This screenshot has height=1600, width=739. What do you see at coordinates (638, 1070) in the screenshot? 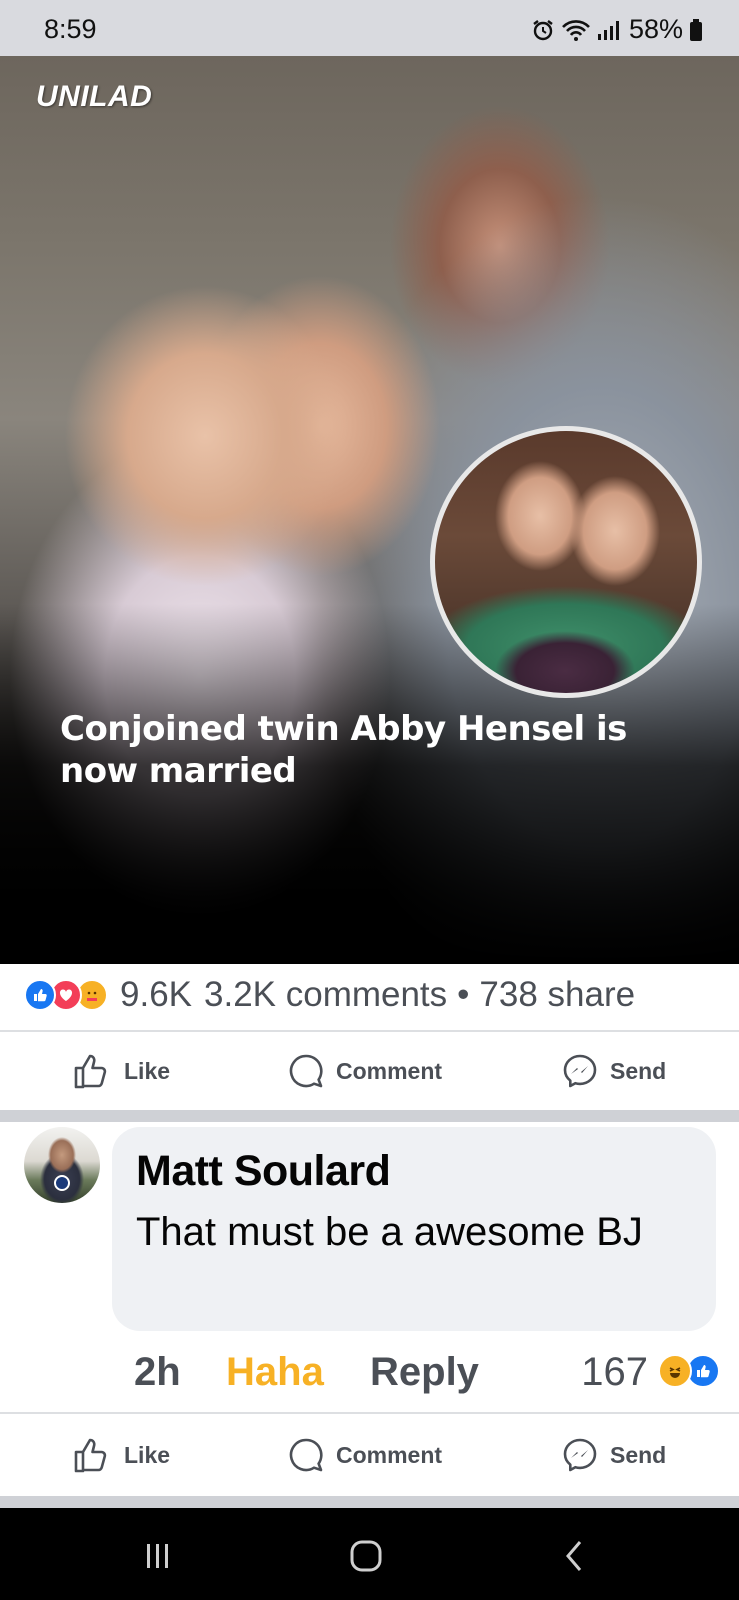
I see `post-send-label: Send` at bounding box center [638, 1070].